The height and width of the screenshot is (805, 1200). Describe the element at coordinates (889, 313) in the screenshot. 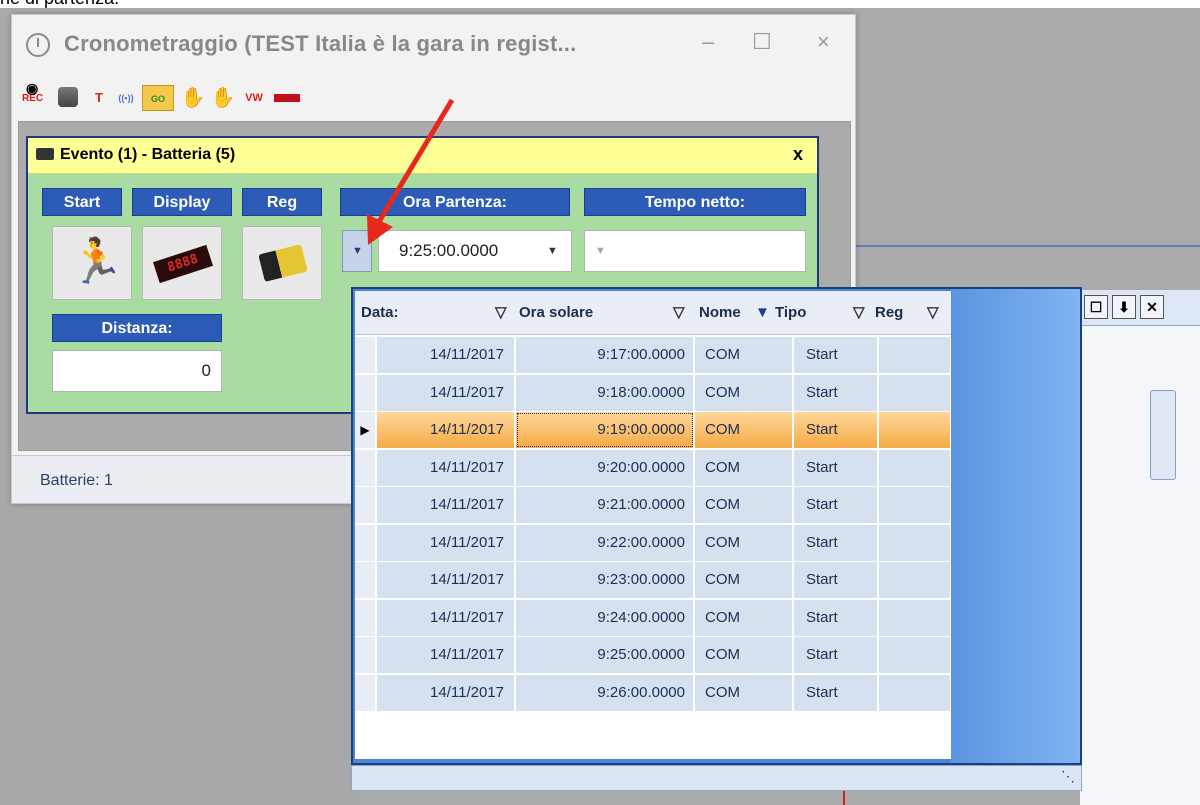

I see `column-reg: Reg` at that location.